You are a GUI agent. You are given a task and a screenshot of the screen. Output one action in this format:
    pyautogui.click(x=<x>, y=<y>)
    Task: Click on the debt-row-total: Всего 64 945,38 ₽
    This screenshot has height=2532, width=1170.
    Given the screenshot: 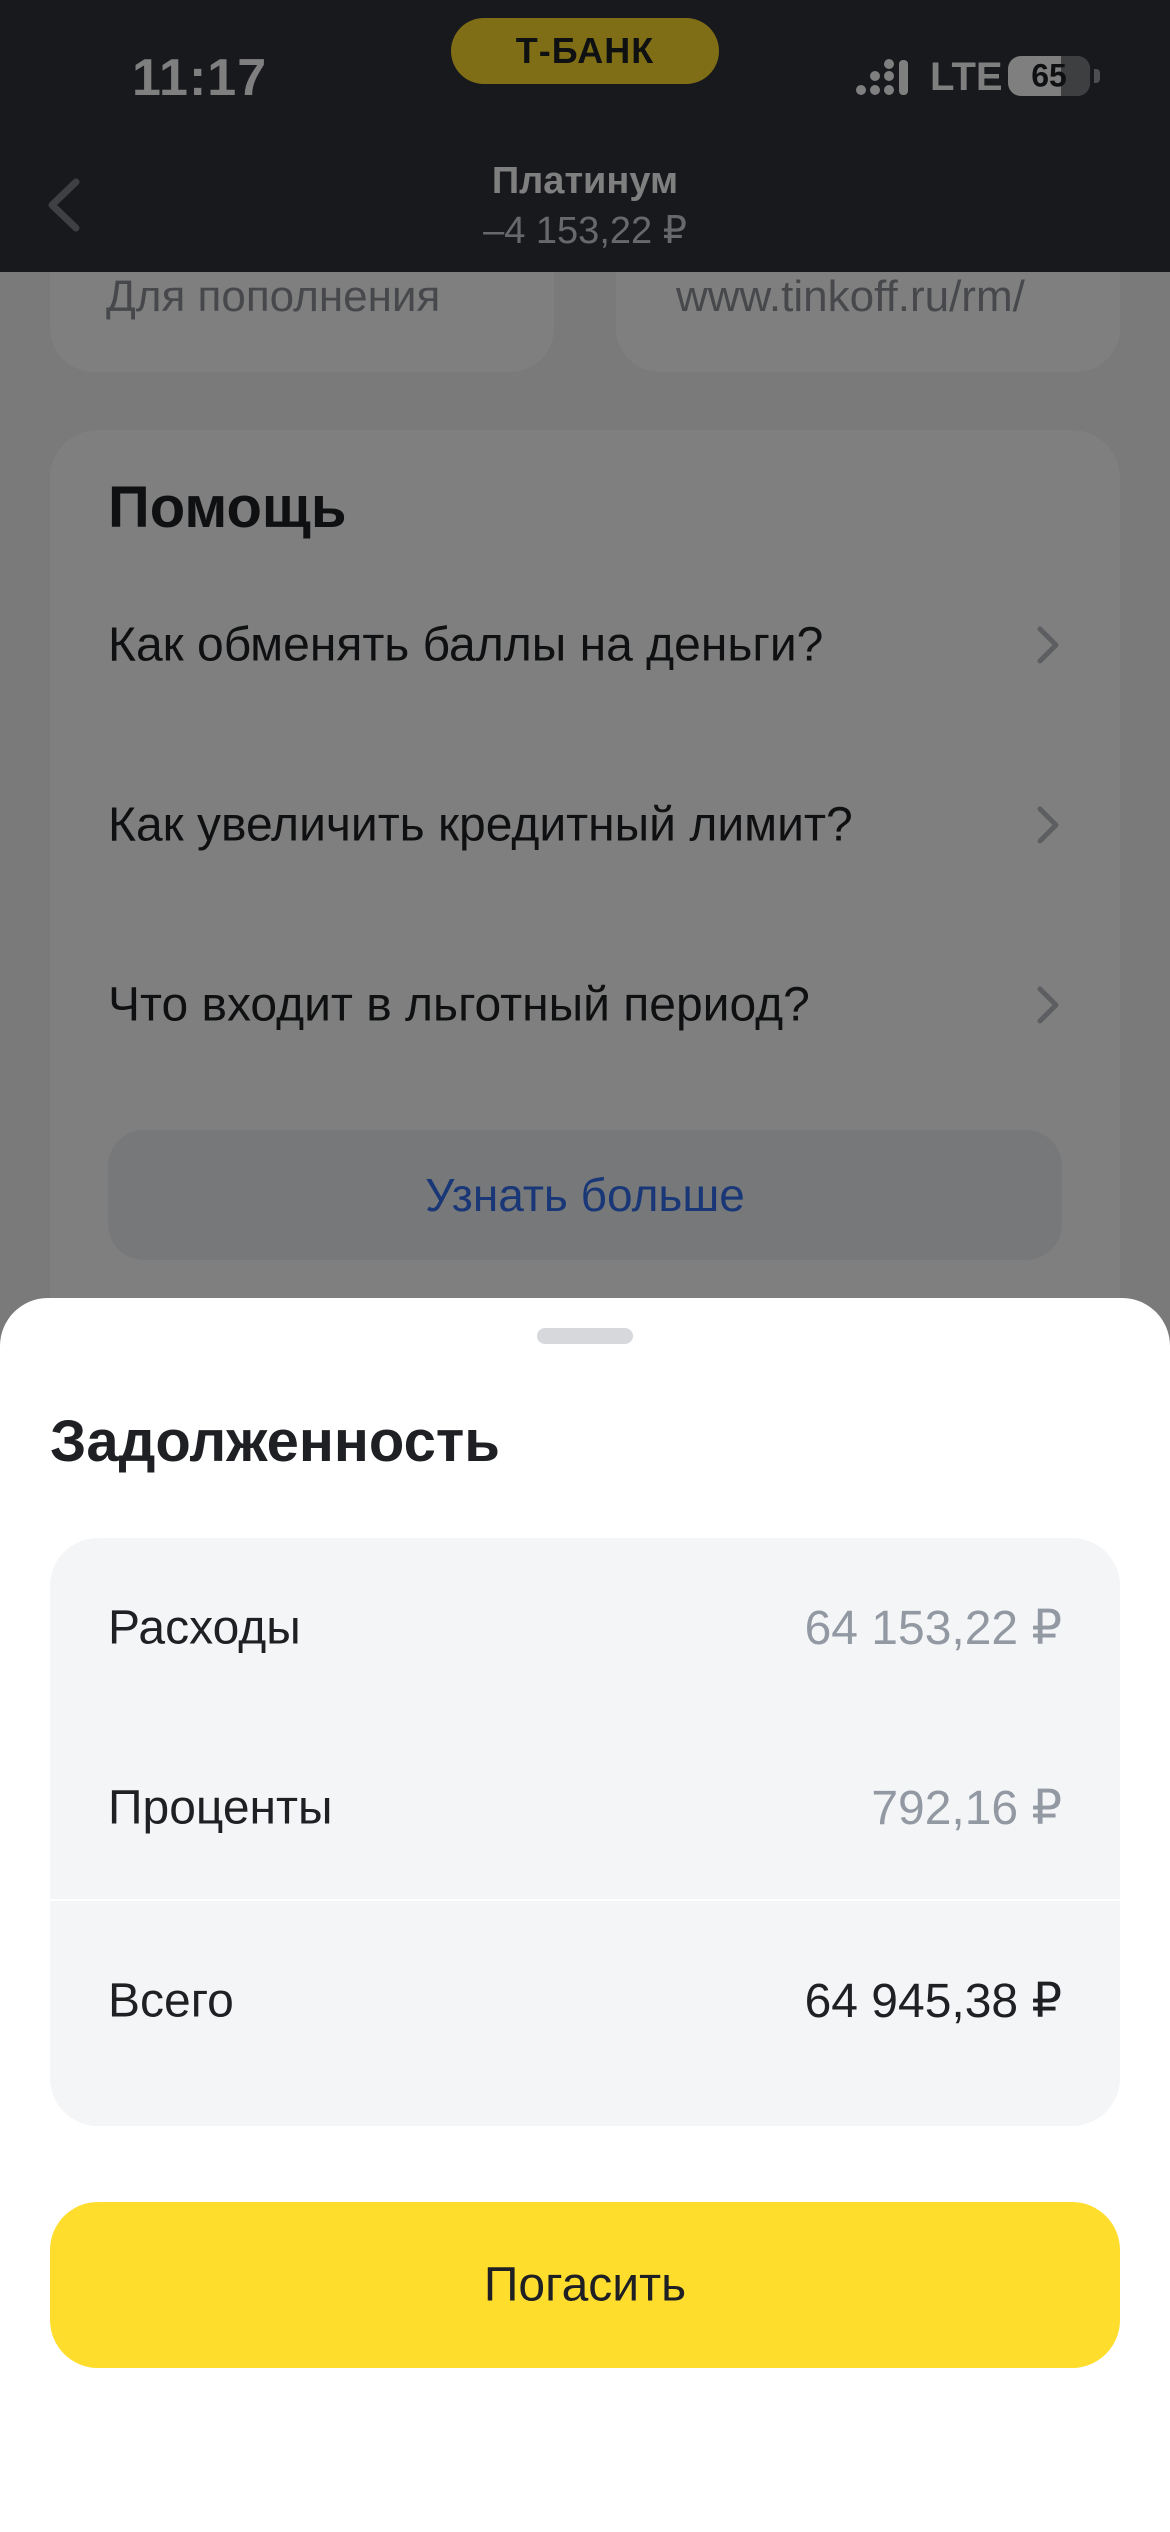 What is the action you would take?
    pyautogui.click(x=585, y=2001)
    